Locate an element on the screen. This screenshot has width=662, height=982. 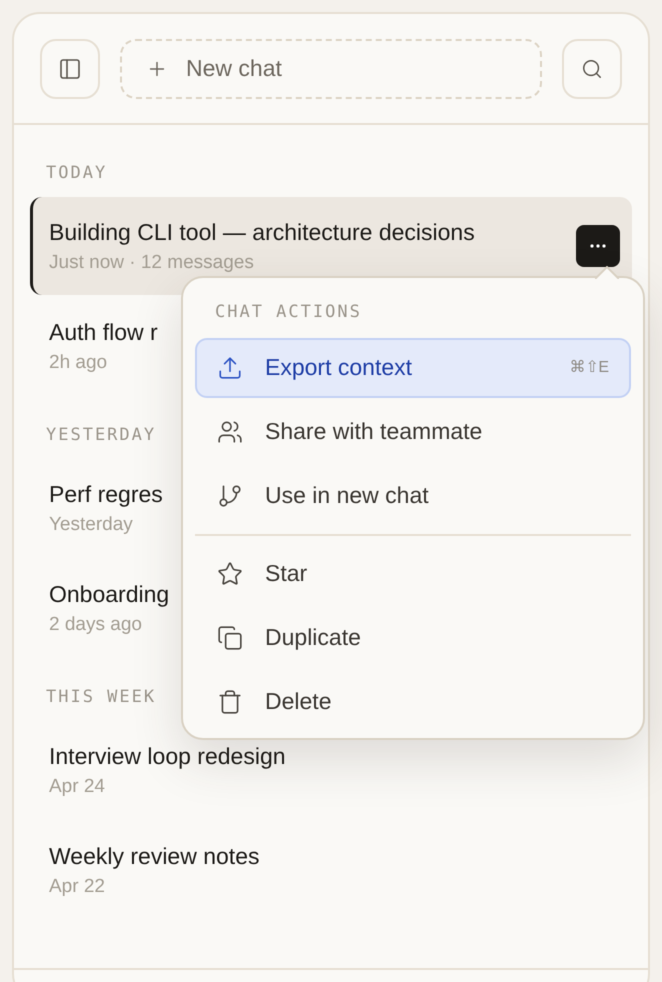
chat-meta: Apr 22 is located at coordinates (77, 887).